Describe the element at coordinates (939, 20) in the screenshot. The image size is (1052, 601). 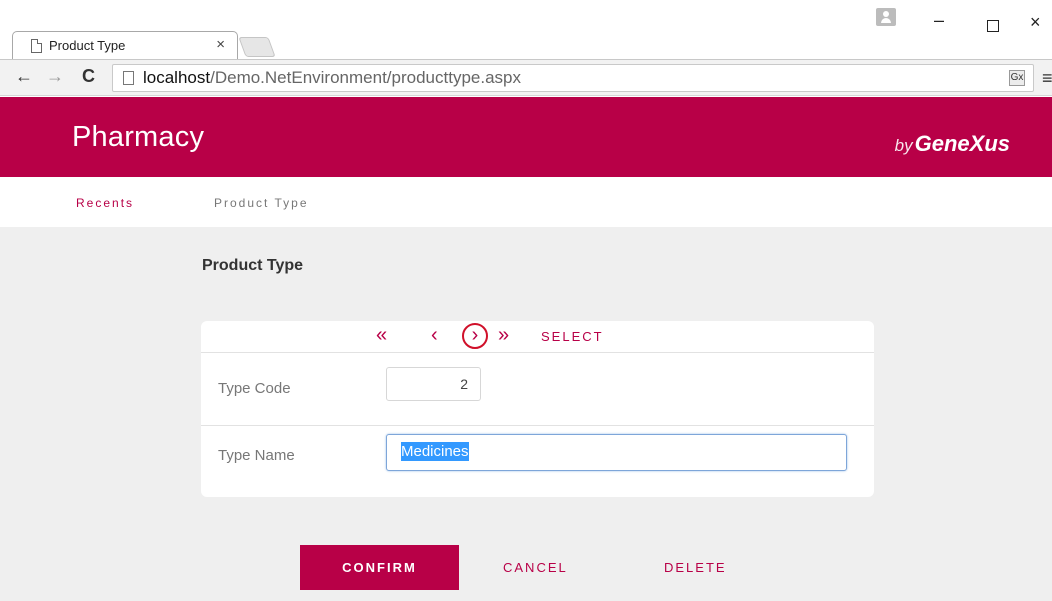
I see `window-minimize-button: –` at that location.